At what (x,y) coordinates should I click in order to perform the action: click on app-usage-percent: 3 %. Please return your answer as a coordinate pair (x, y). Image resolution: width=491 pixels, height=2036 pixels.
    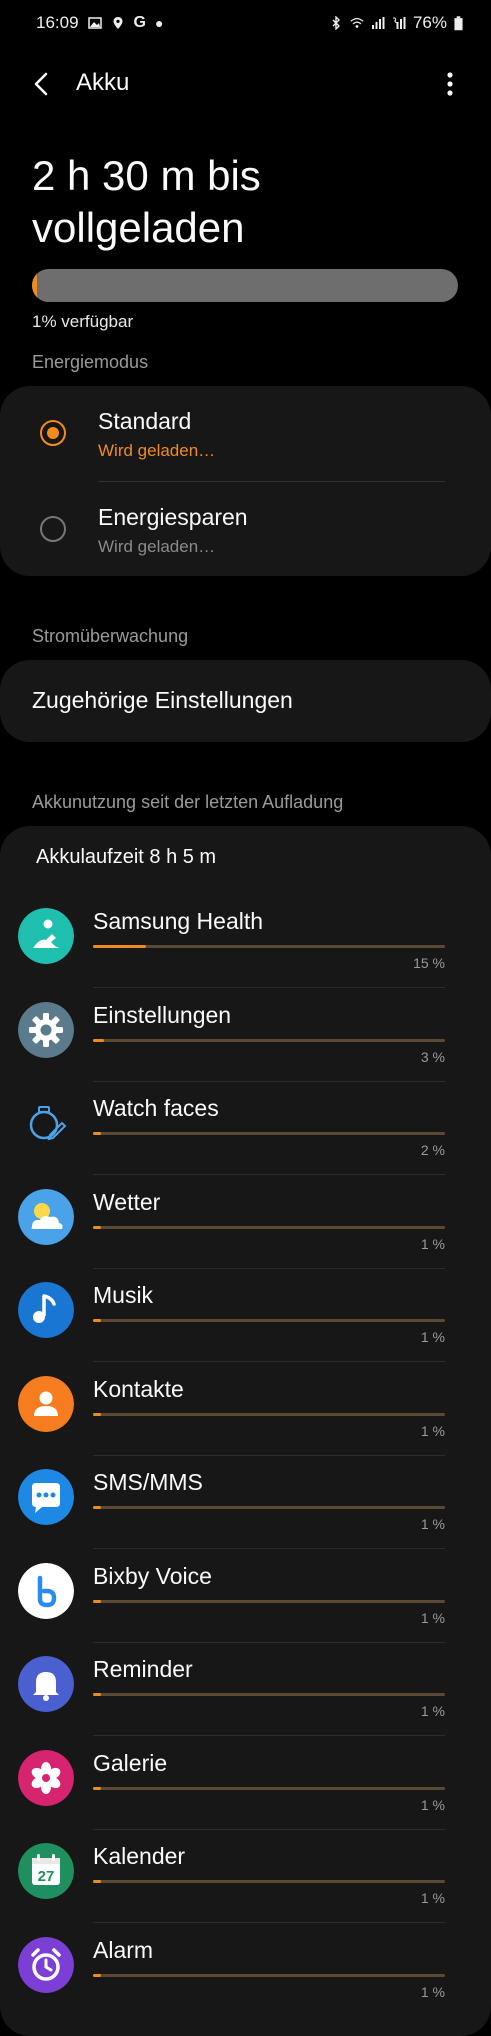
    Looking at the image, I should click on (432, 1056).